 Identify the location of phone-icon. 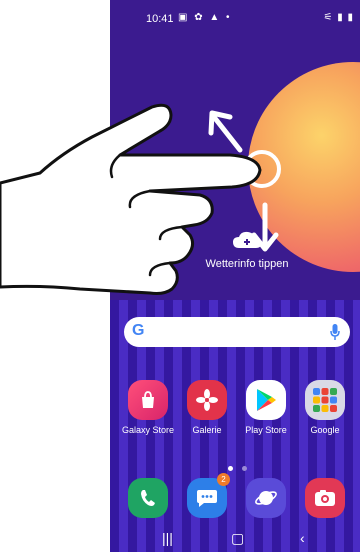
(148, 498).